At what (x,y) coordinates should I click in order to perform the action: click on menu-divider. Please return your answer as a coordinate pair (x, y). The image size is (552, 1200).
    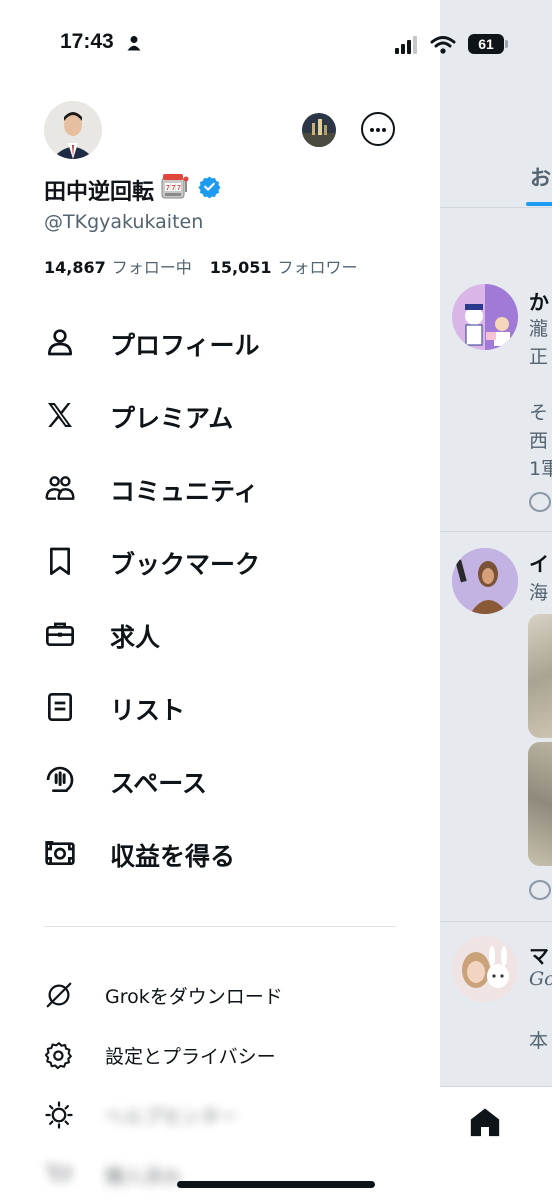
    Looking at the image, I should click on (220, 926).